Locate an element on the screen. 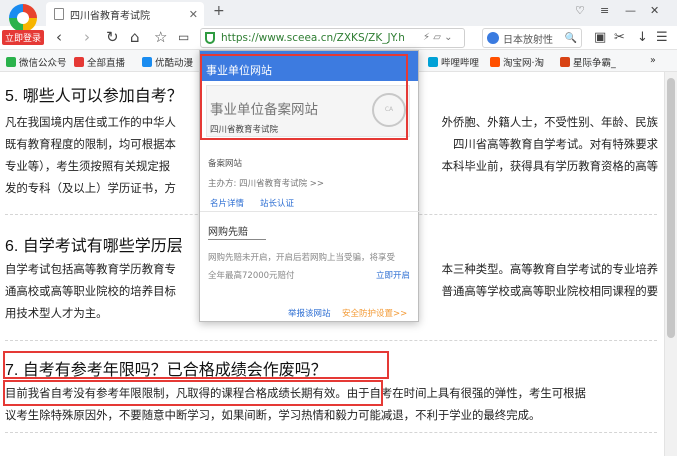 This screenshot has width=677, height=456. taobao-icon is located at coordinates (495, 62).